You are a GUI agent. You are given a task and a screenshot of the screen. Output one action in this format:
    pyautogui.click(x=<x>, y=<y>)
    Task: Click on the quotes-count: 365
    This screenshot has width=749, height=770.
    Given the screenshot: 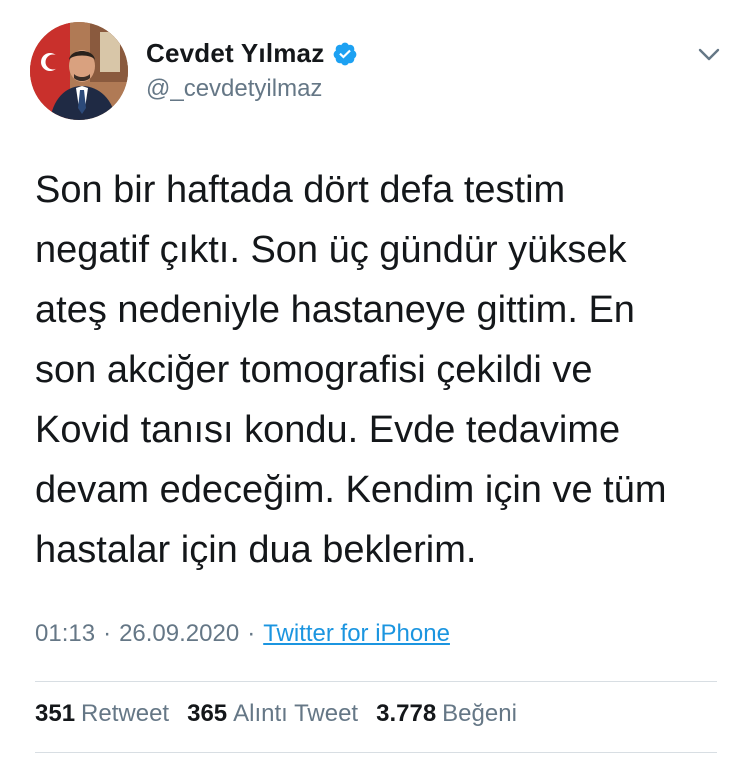 What is the action you would take?
    pyautogui.click(x=207, y=713)
    